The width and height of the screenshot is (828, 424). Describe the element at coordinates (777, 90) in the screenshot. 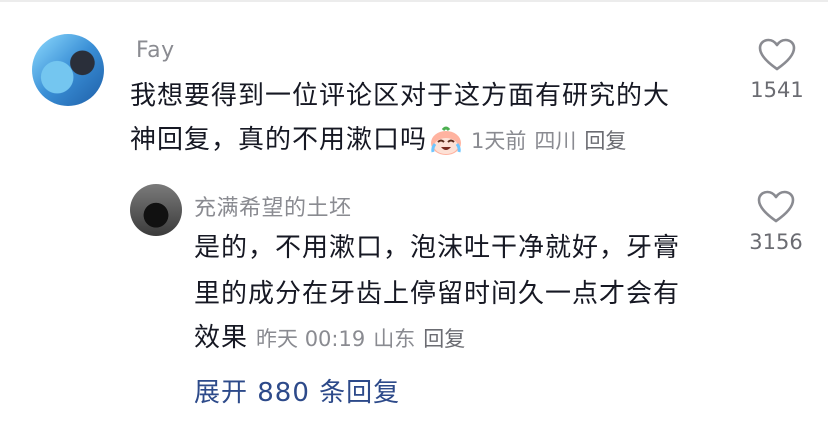

I see `like-count: 1541` at that location.